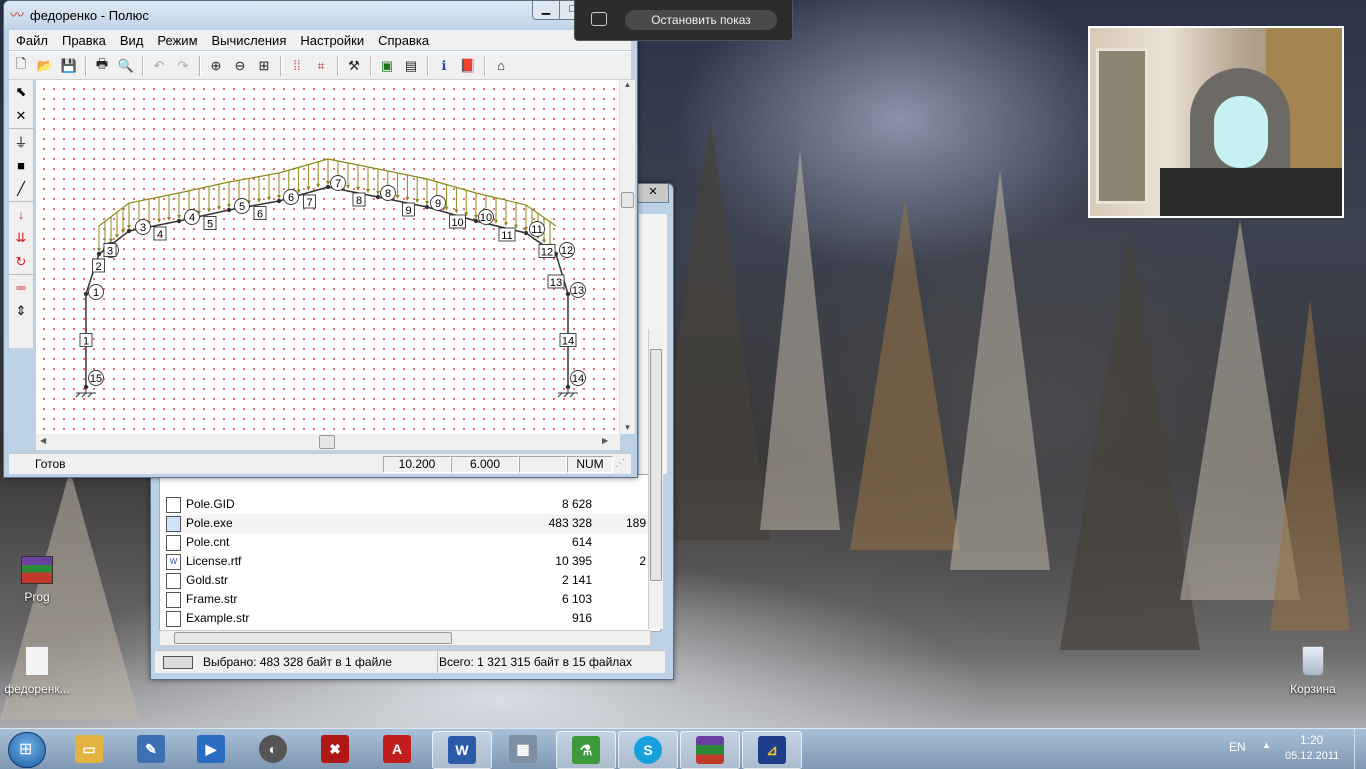 Image resolution: width=1366 pixels, height=769 pixels. Describe the element at coordinates (627, 84) in the screenshot. I see `scroll-up-icon: ▲` at that location.